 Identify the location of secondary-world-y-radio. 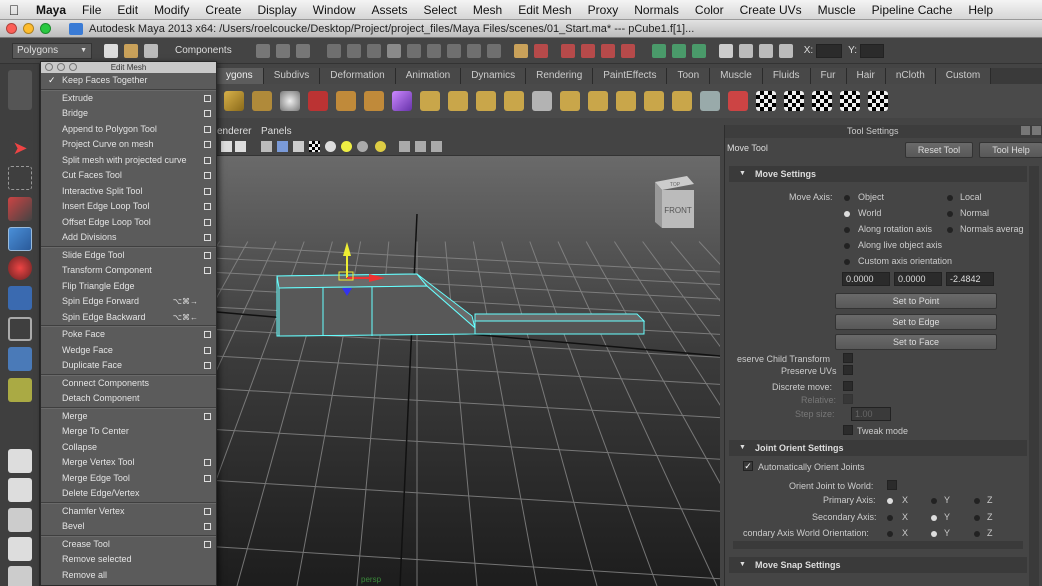
(934, 534).